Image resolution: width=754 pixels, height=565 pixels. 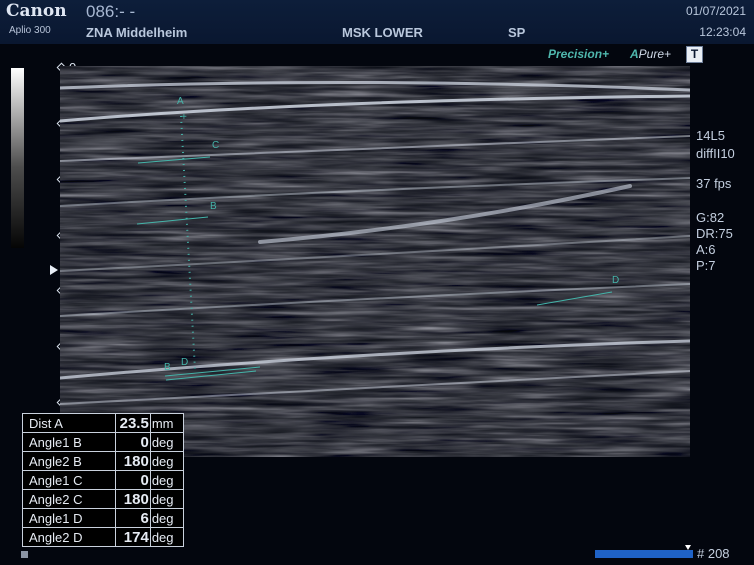 What do you see at coordinates (714, 233) in the screenshot?
I see `dynamic-range-value: DR:75` at bounding box center [714, 233].